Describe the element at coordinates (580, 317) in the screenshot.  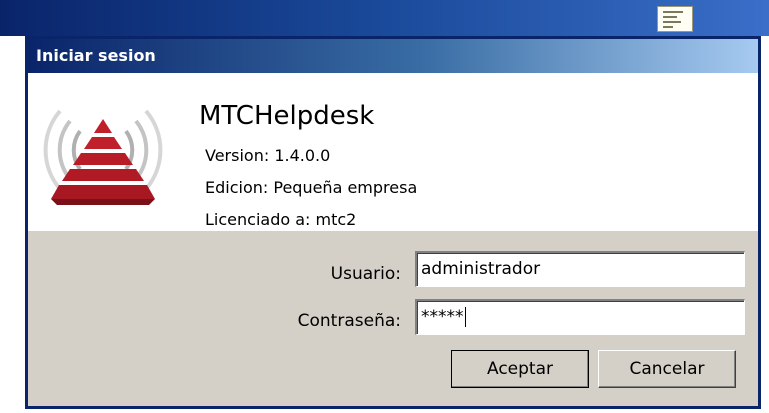
I see `password-input: *****` at that location.